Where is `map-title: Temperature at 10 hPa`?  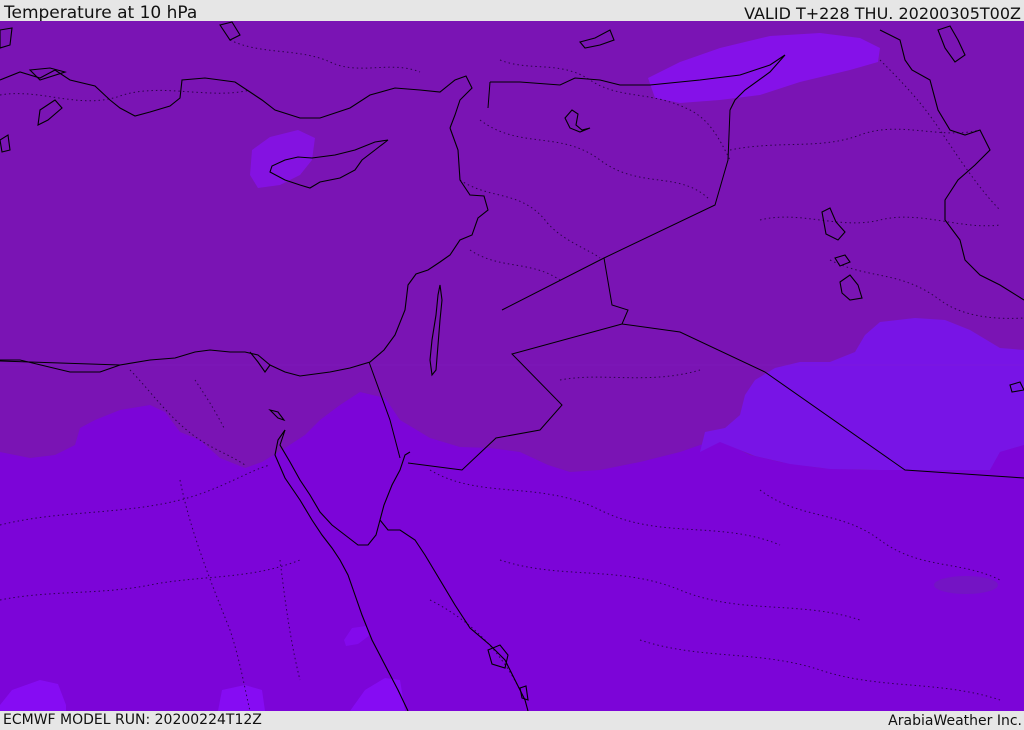
map-title: Temperature at 10 hPa is located at coordinates (101, 13).